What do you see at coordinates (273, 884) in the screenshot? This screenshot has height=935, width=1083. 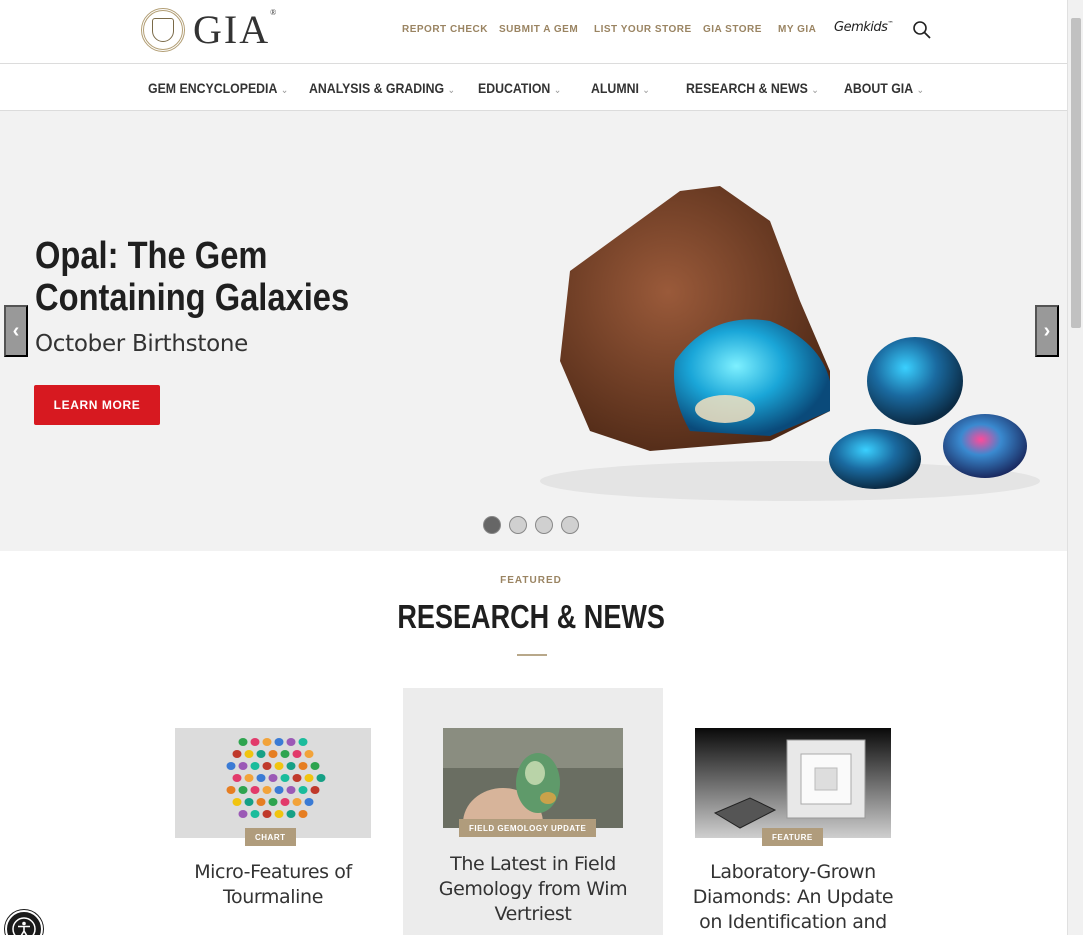 I see `card-title: Micro-Features of Tourmaline` at bounding box center [273, 884].